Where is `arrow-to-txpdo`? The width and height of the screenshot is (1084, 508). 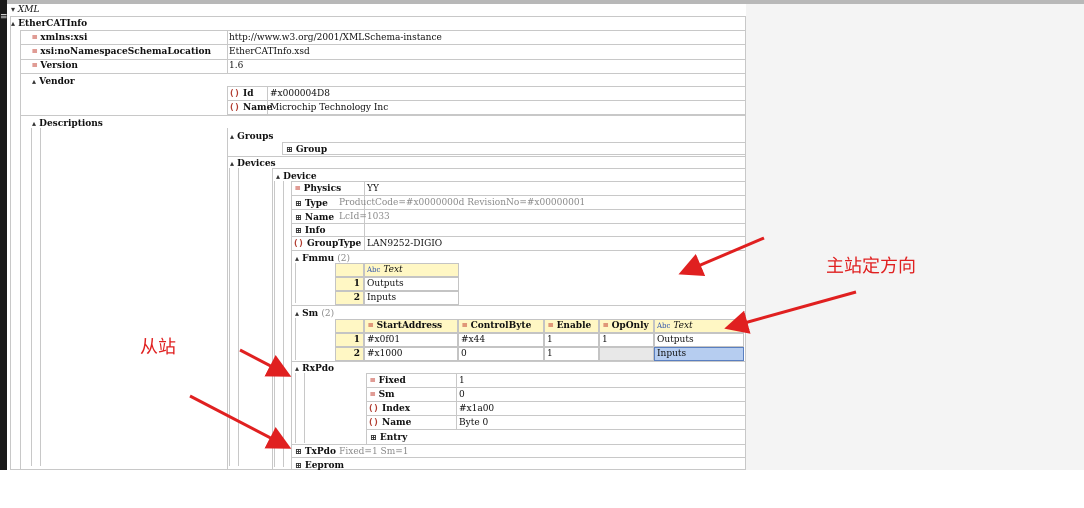 arrow-to-txpdo is located at coordinates (240, 421).